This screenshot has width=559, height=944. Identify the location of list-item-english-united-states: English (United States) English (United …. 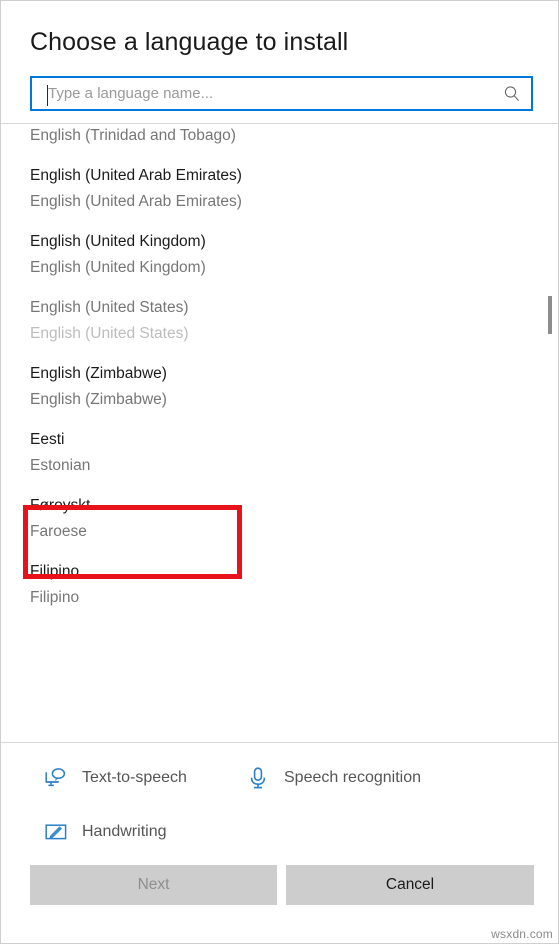
(279, 321).